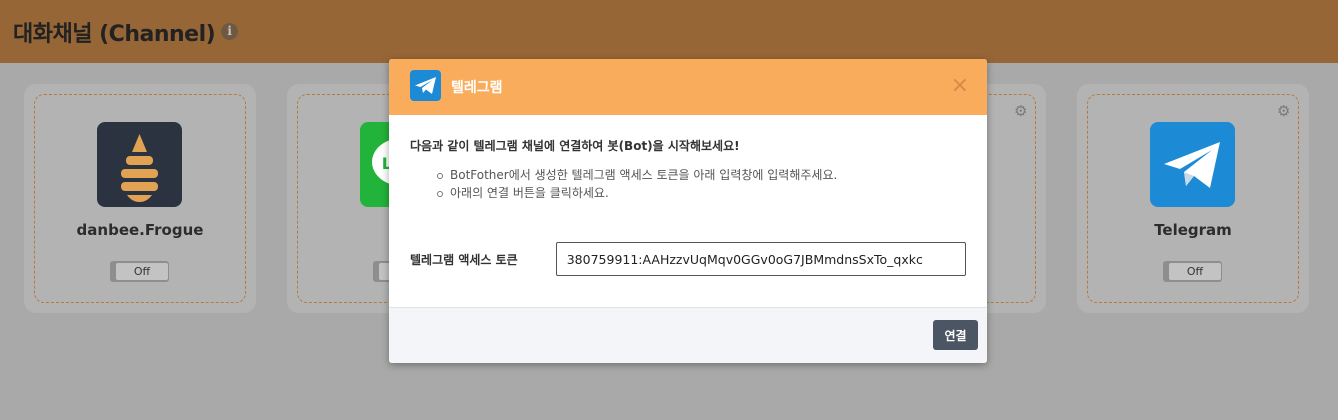  I want to click on token-input, so click(760, 259).